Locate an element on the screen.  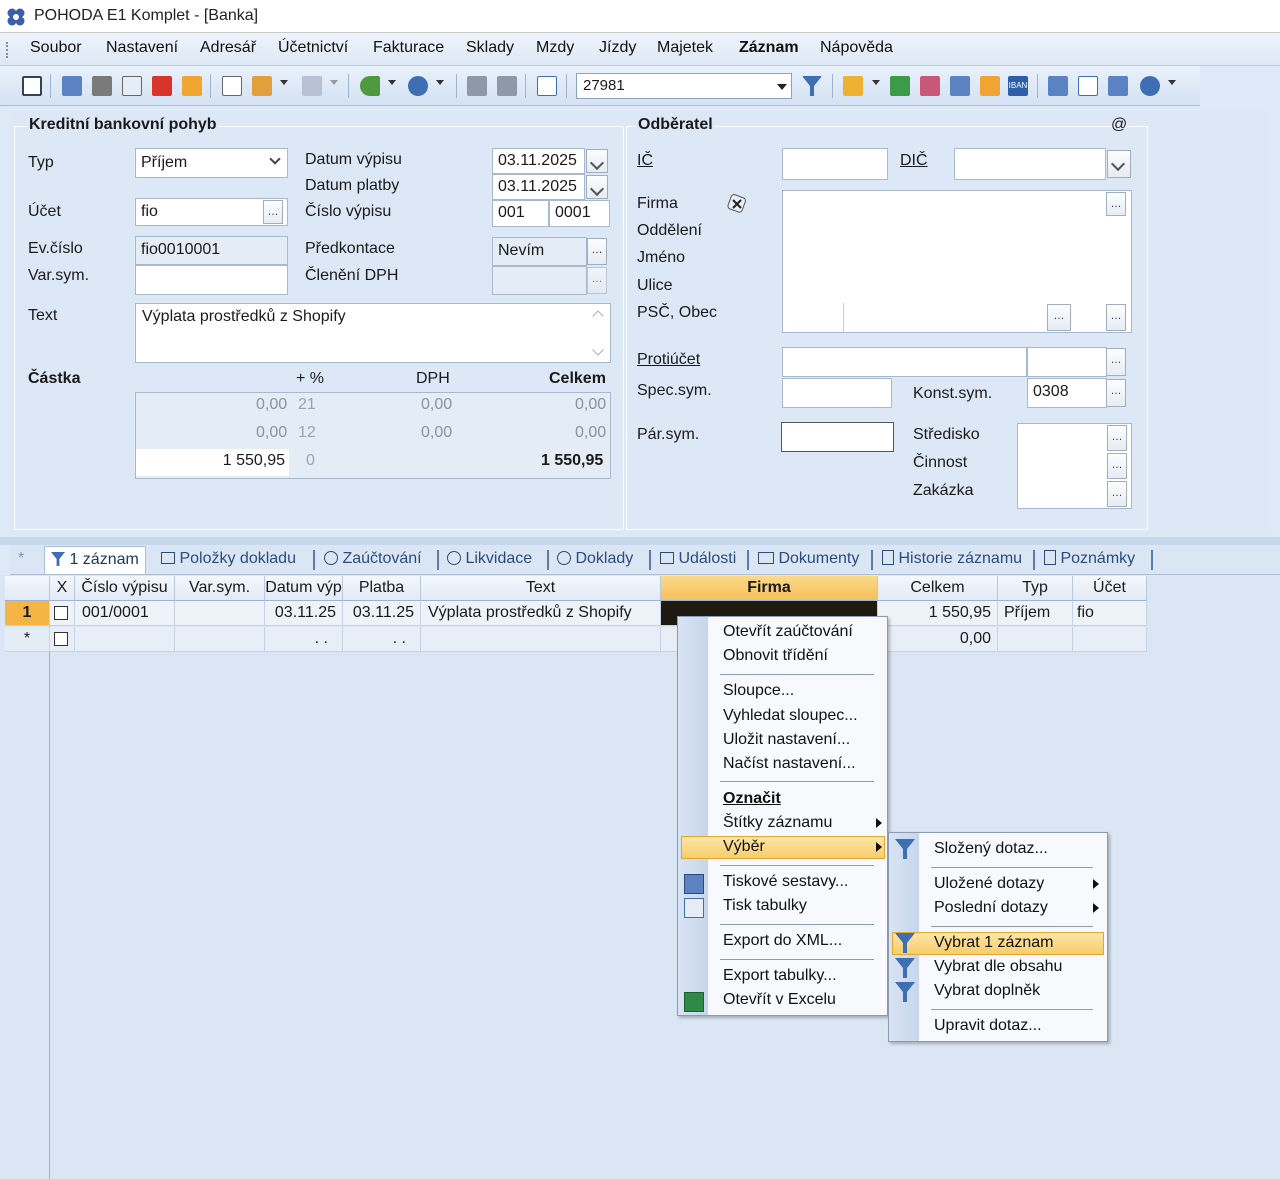
pdf-icon is located at coordinates (162, 86).